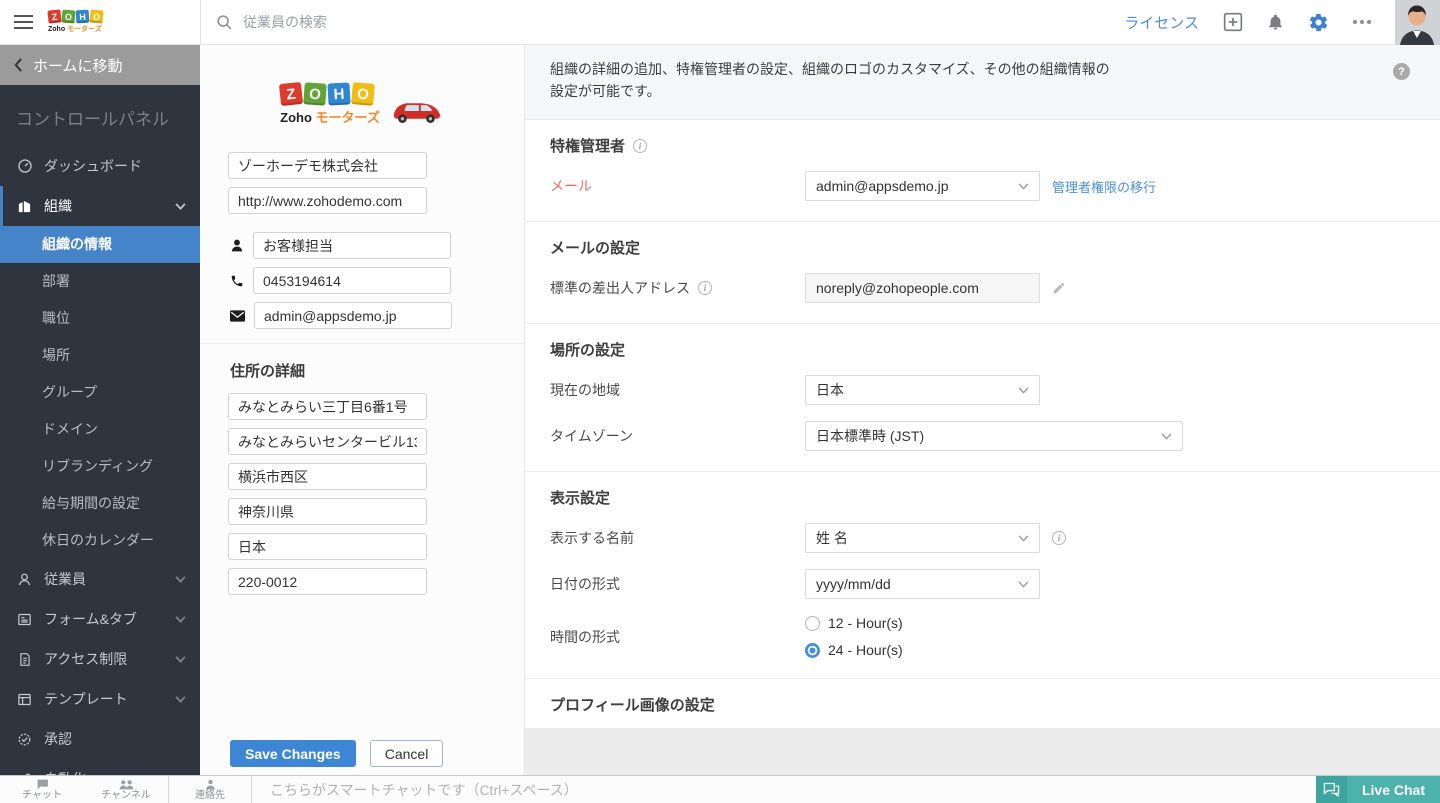  What do you see at coordinates (585, 636) in the screenshot?
I see `time-format-label: 時間の形式` at bounding box center [585, 636].